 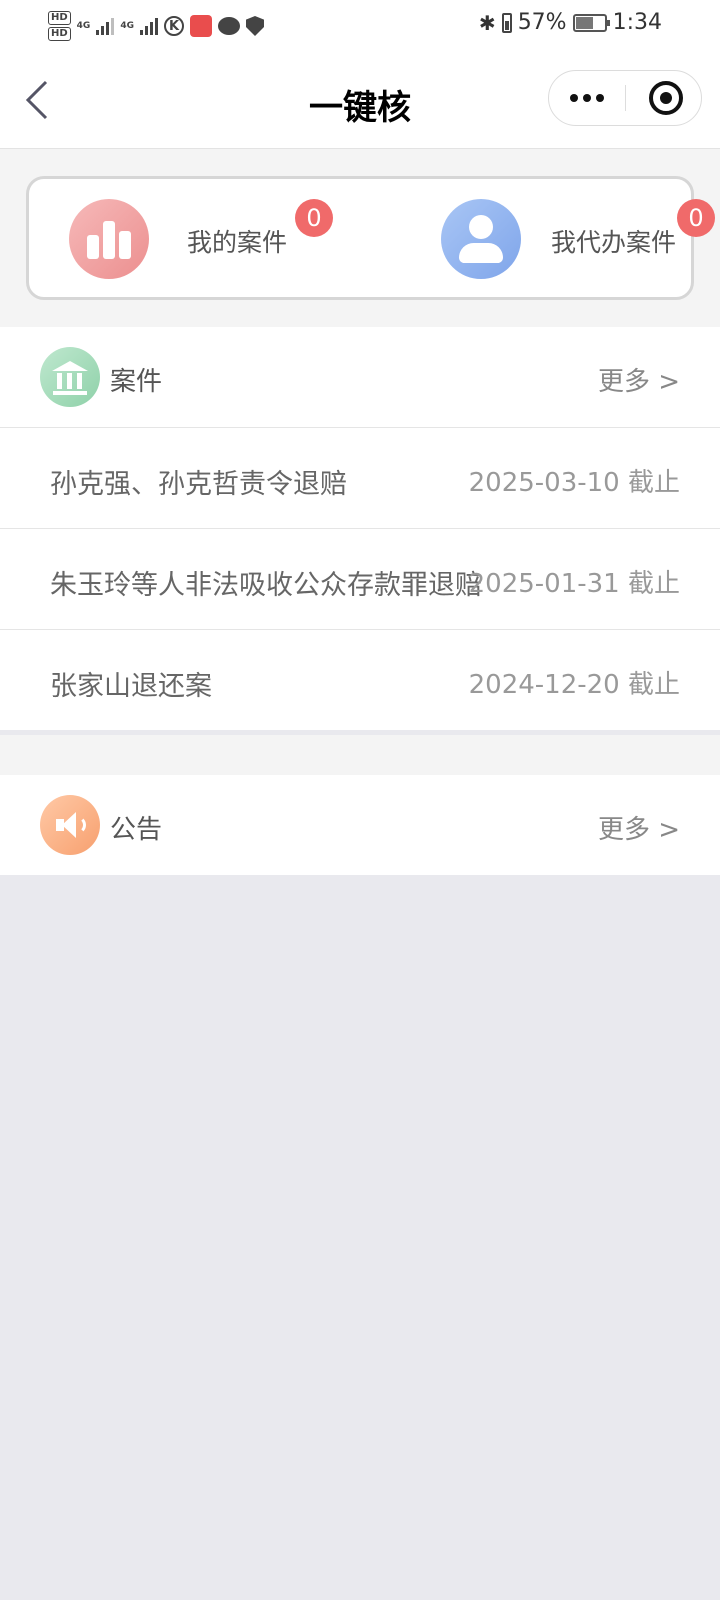 What do you see at coordinates (574, 483) in the screenshot?
I see `case-deadline: 2025-03-10 截止` at bounding box center [574, 483].